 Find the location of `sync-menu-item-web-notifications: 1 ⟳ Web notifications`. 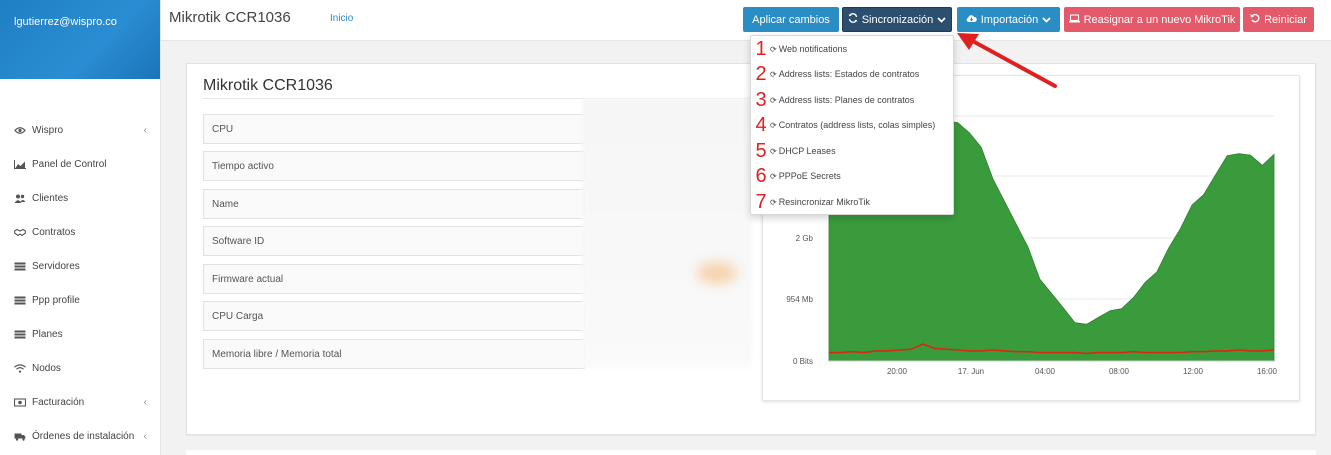

sync-menu-item-web-notifications: 1 ⟳ Web notifications is located at coordinates (853, 49).